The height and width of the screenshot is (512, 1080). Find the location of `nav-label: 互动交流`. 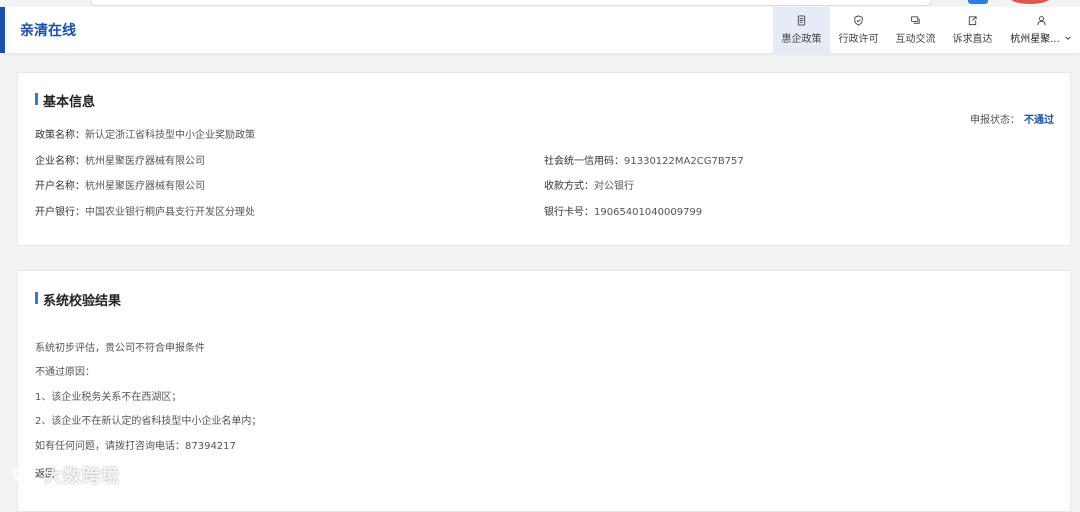

nav-label: 互动交流 is located at coordinates (915, 39).